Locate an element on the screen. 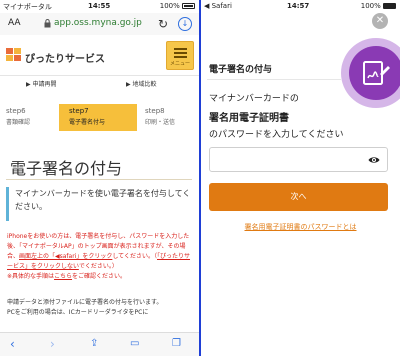  prompt-line-1: マイナンバーカードの is located at coordinates (254, 99).